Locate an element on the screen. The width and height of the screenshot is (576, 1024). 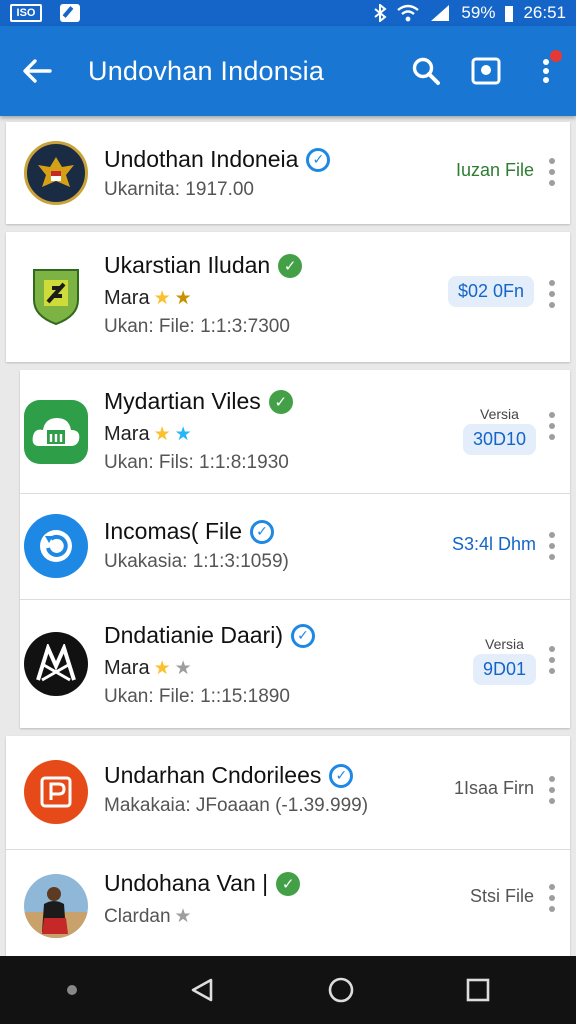
battery-icon is located at coordinates (509, 14).